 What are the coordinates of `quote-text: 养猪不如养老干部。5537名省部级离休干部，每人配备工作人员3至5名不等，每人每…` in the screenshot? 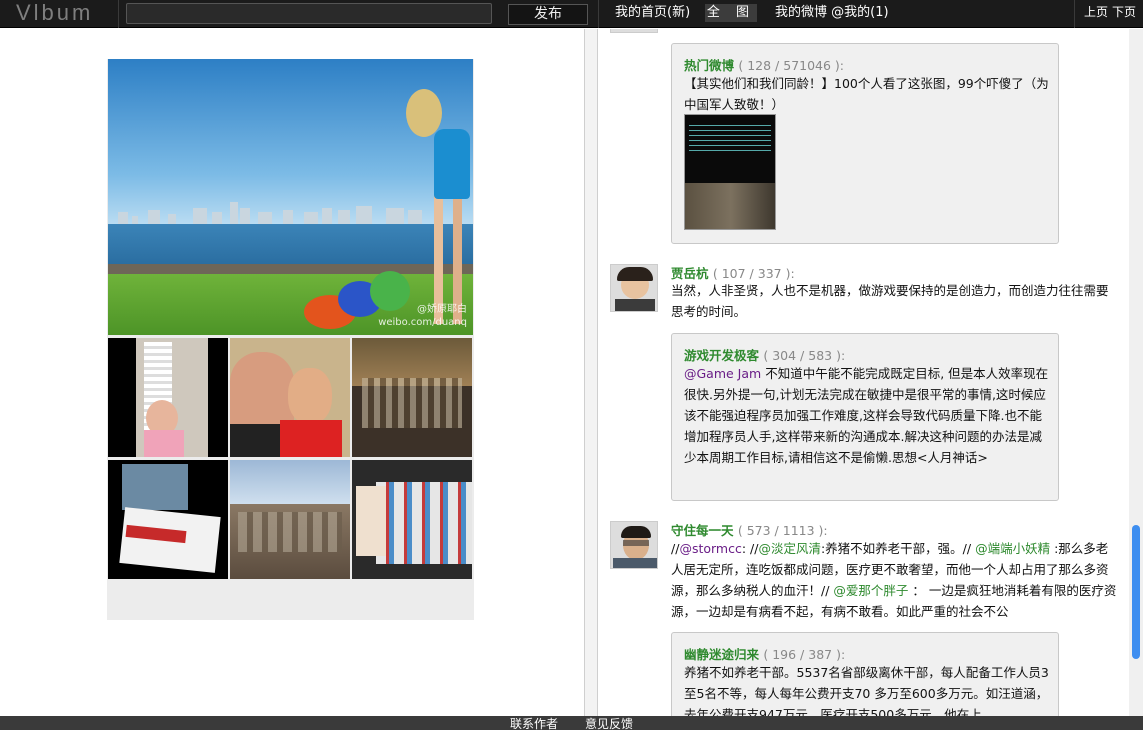 It's located at (866, 690).